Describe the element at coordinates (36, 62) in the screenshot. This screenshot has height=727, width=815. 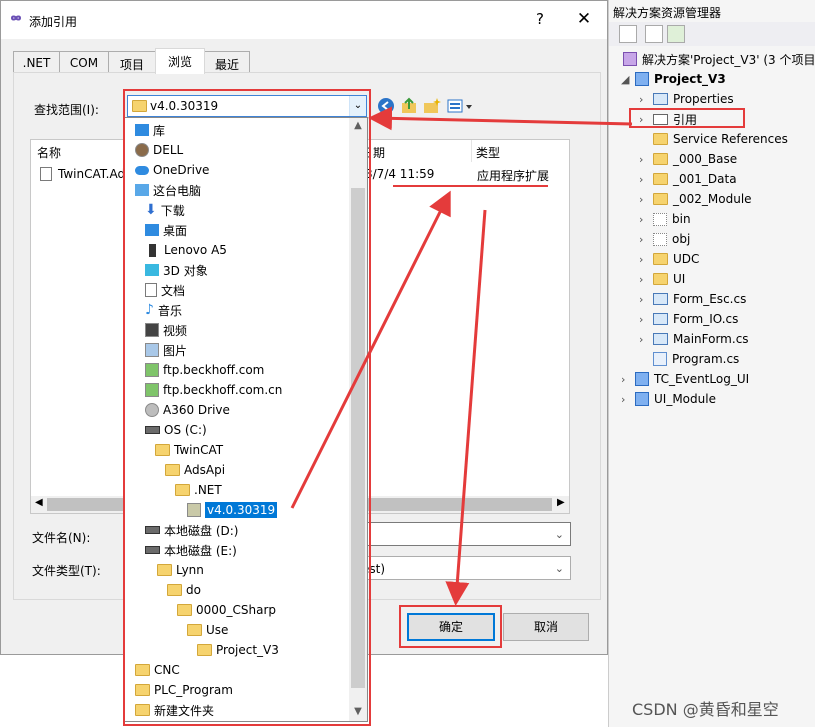
I see `tab-dotnet: .NET` at that location.